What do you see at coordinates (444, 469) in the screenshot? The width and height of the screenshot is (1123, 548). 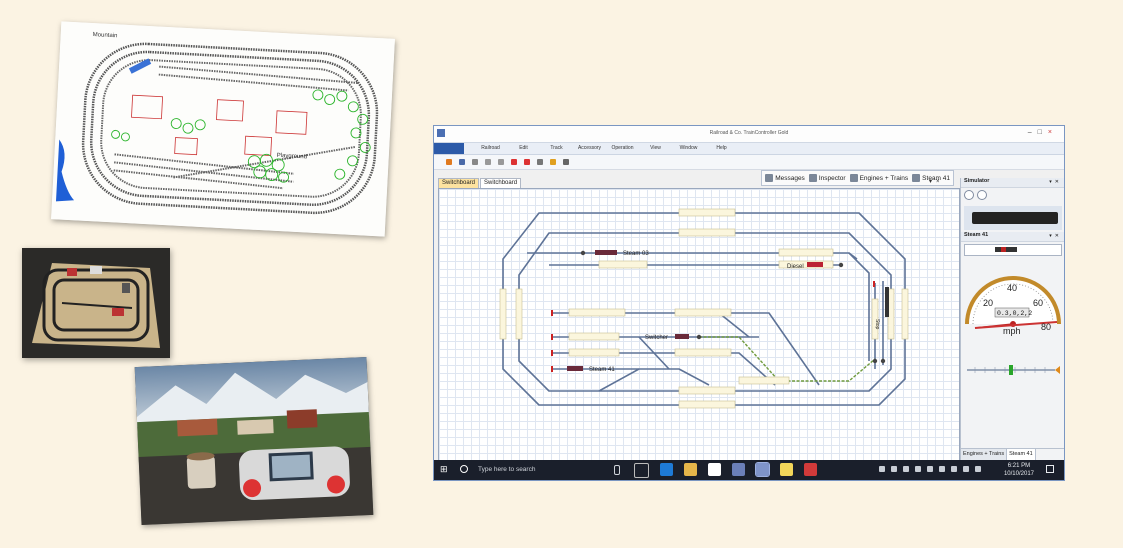 I see `windows-start-icon: ⊞` at bounding box center [444, 469].